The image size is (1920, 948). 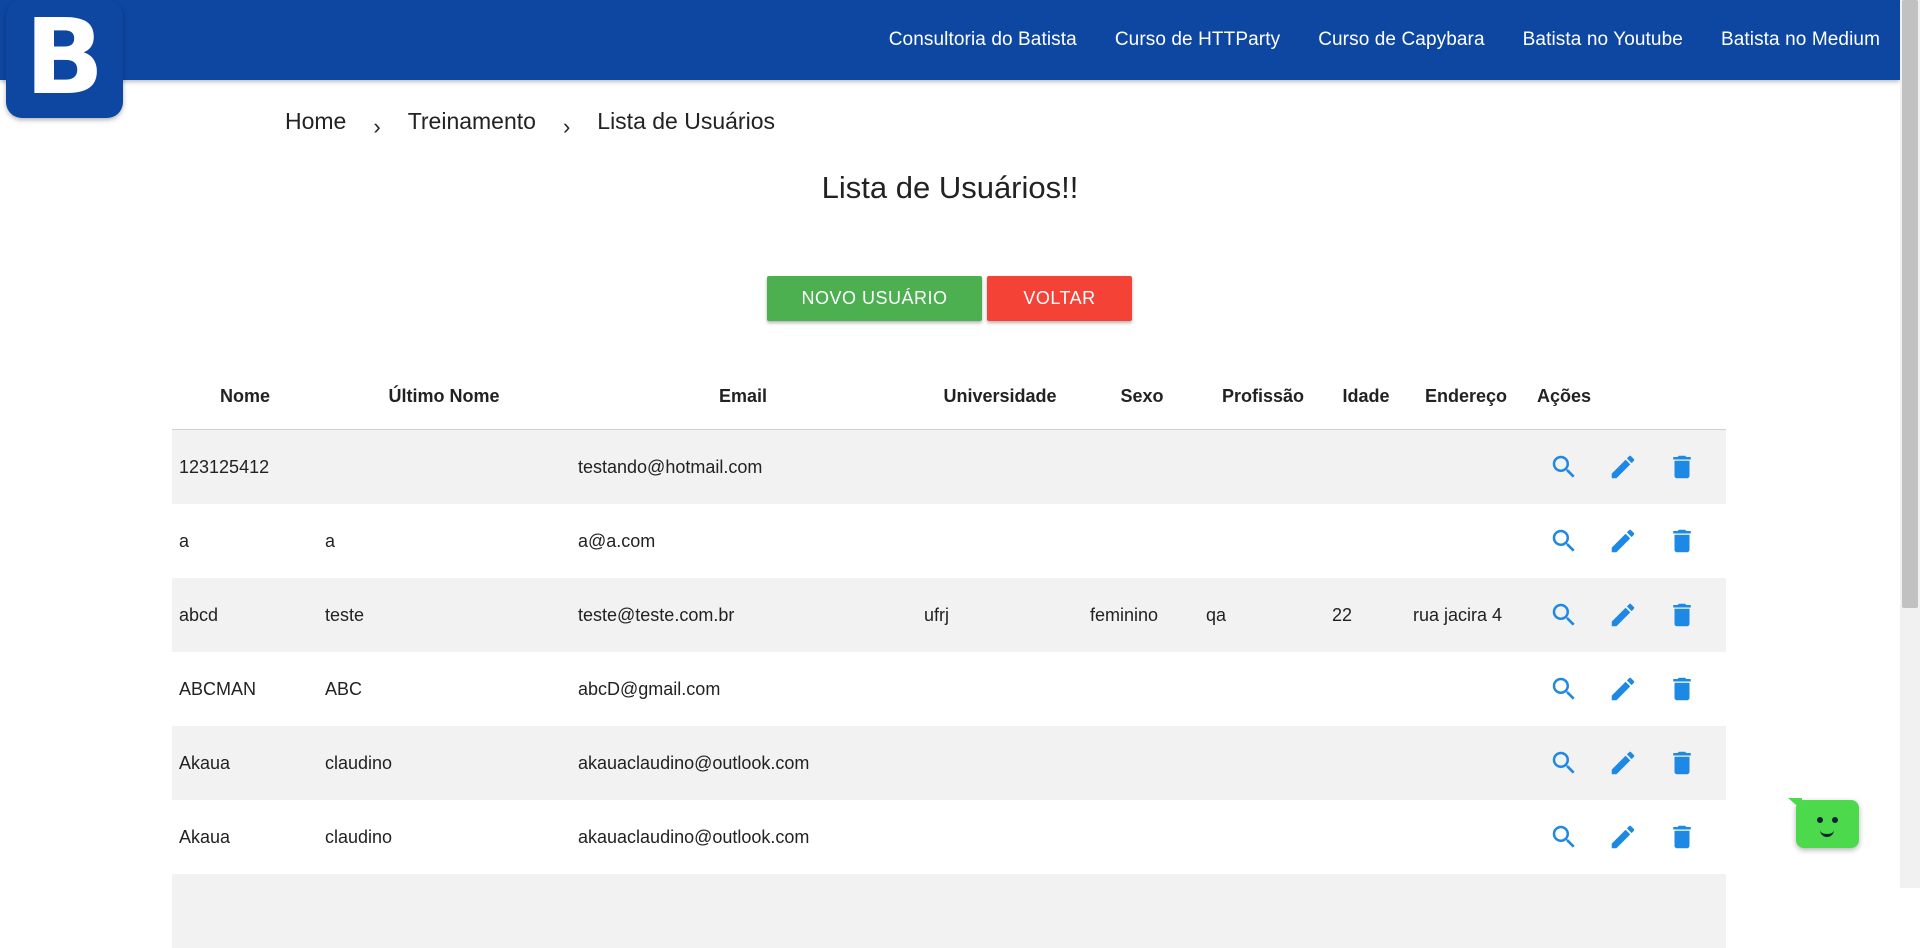 What do you see at coordinates (1142, 396) in the screenshot?
I see `header-sexo: Sexo` at bounding box center [1142, 396].